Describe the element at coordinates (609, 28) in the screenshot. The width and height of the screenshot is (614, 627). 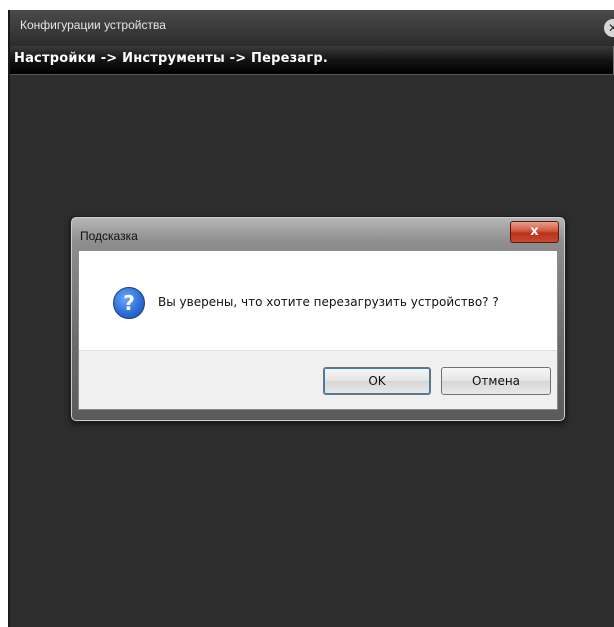
I see `close-icon: ✕` at that location.